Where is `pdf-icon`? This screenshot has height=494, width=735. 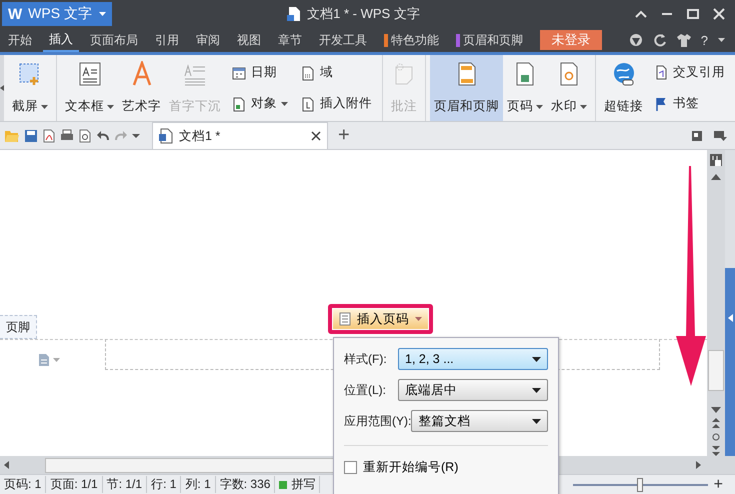
pdf-icon is located at coordinates (49, 135).